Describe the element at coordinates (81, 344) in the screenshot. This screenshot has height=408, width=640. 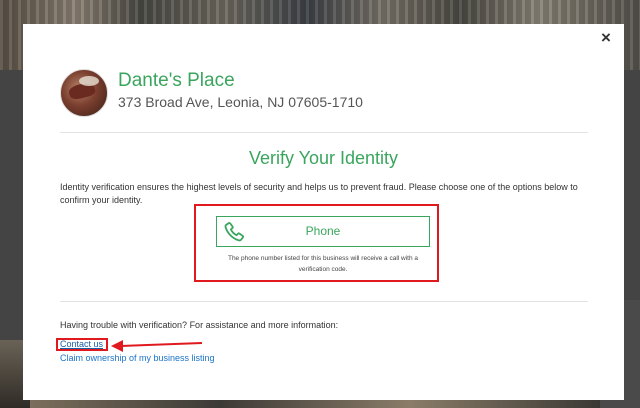
I see `contact-us-link: Contact us` at that location.